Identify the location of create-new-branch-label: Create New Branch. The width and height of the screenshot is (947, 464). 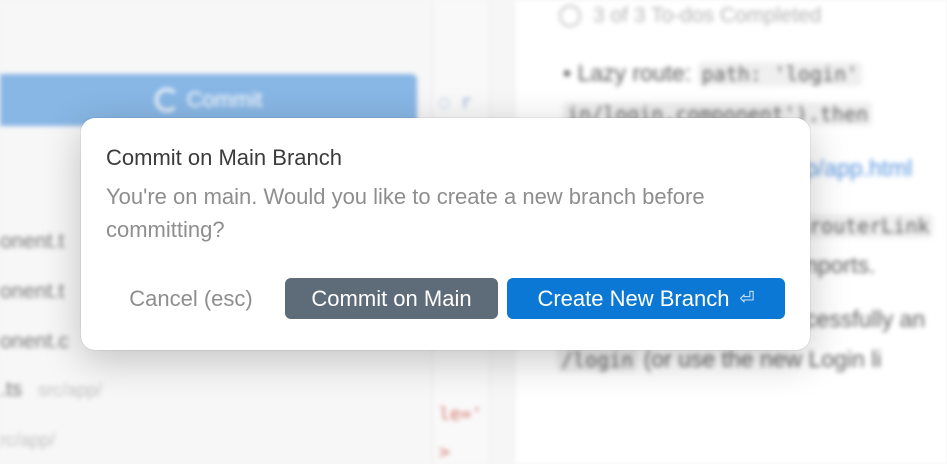
(633, 298).